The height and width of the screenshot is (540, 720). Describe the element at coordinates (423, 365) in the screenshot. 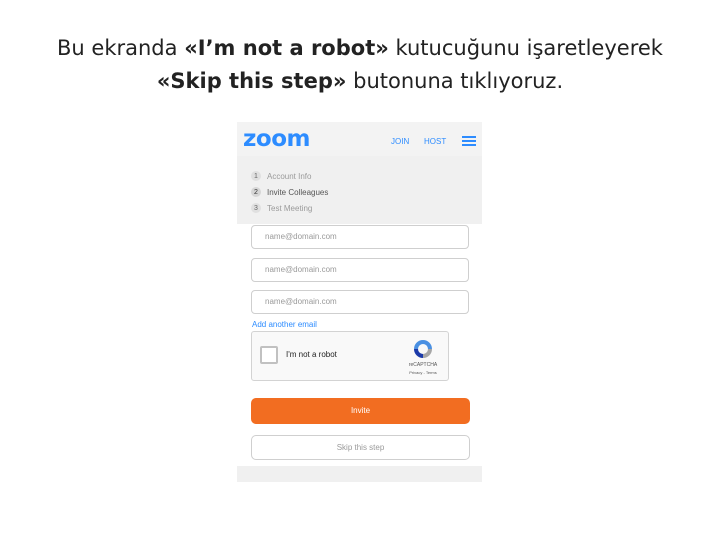

I see `recaptcha-brand: reCAPTCHA` at that location.